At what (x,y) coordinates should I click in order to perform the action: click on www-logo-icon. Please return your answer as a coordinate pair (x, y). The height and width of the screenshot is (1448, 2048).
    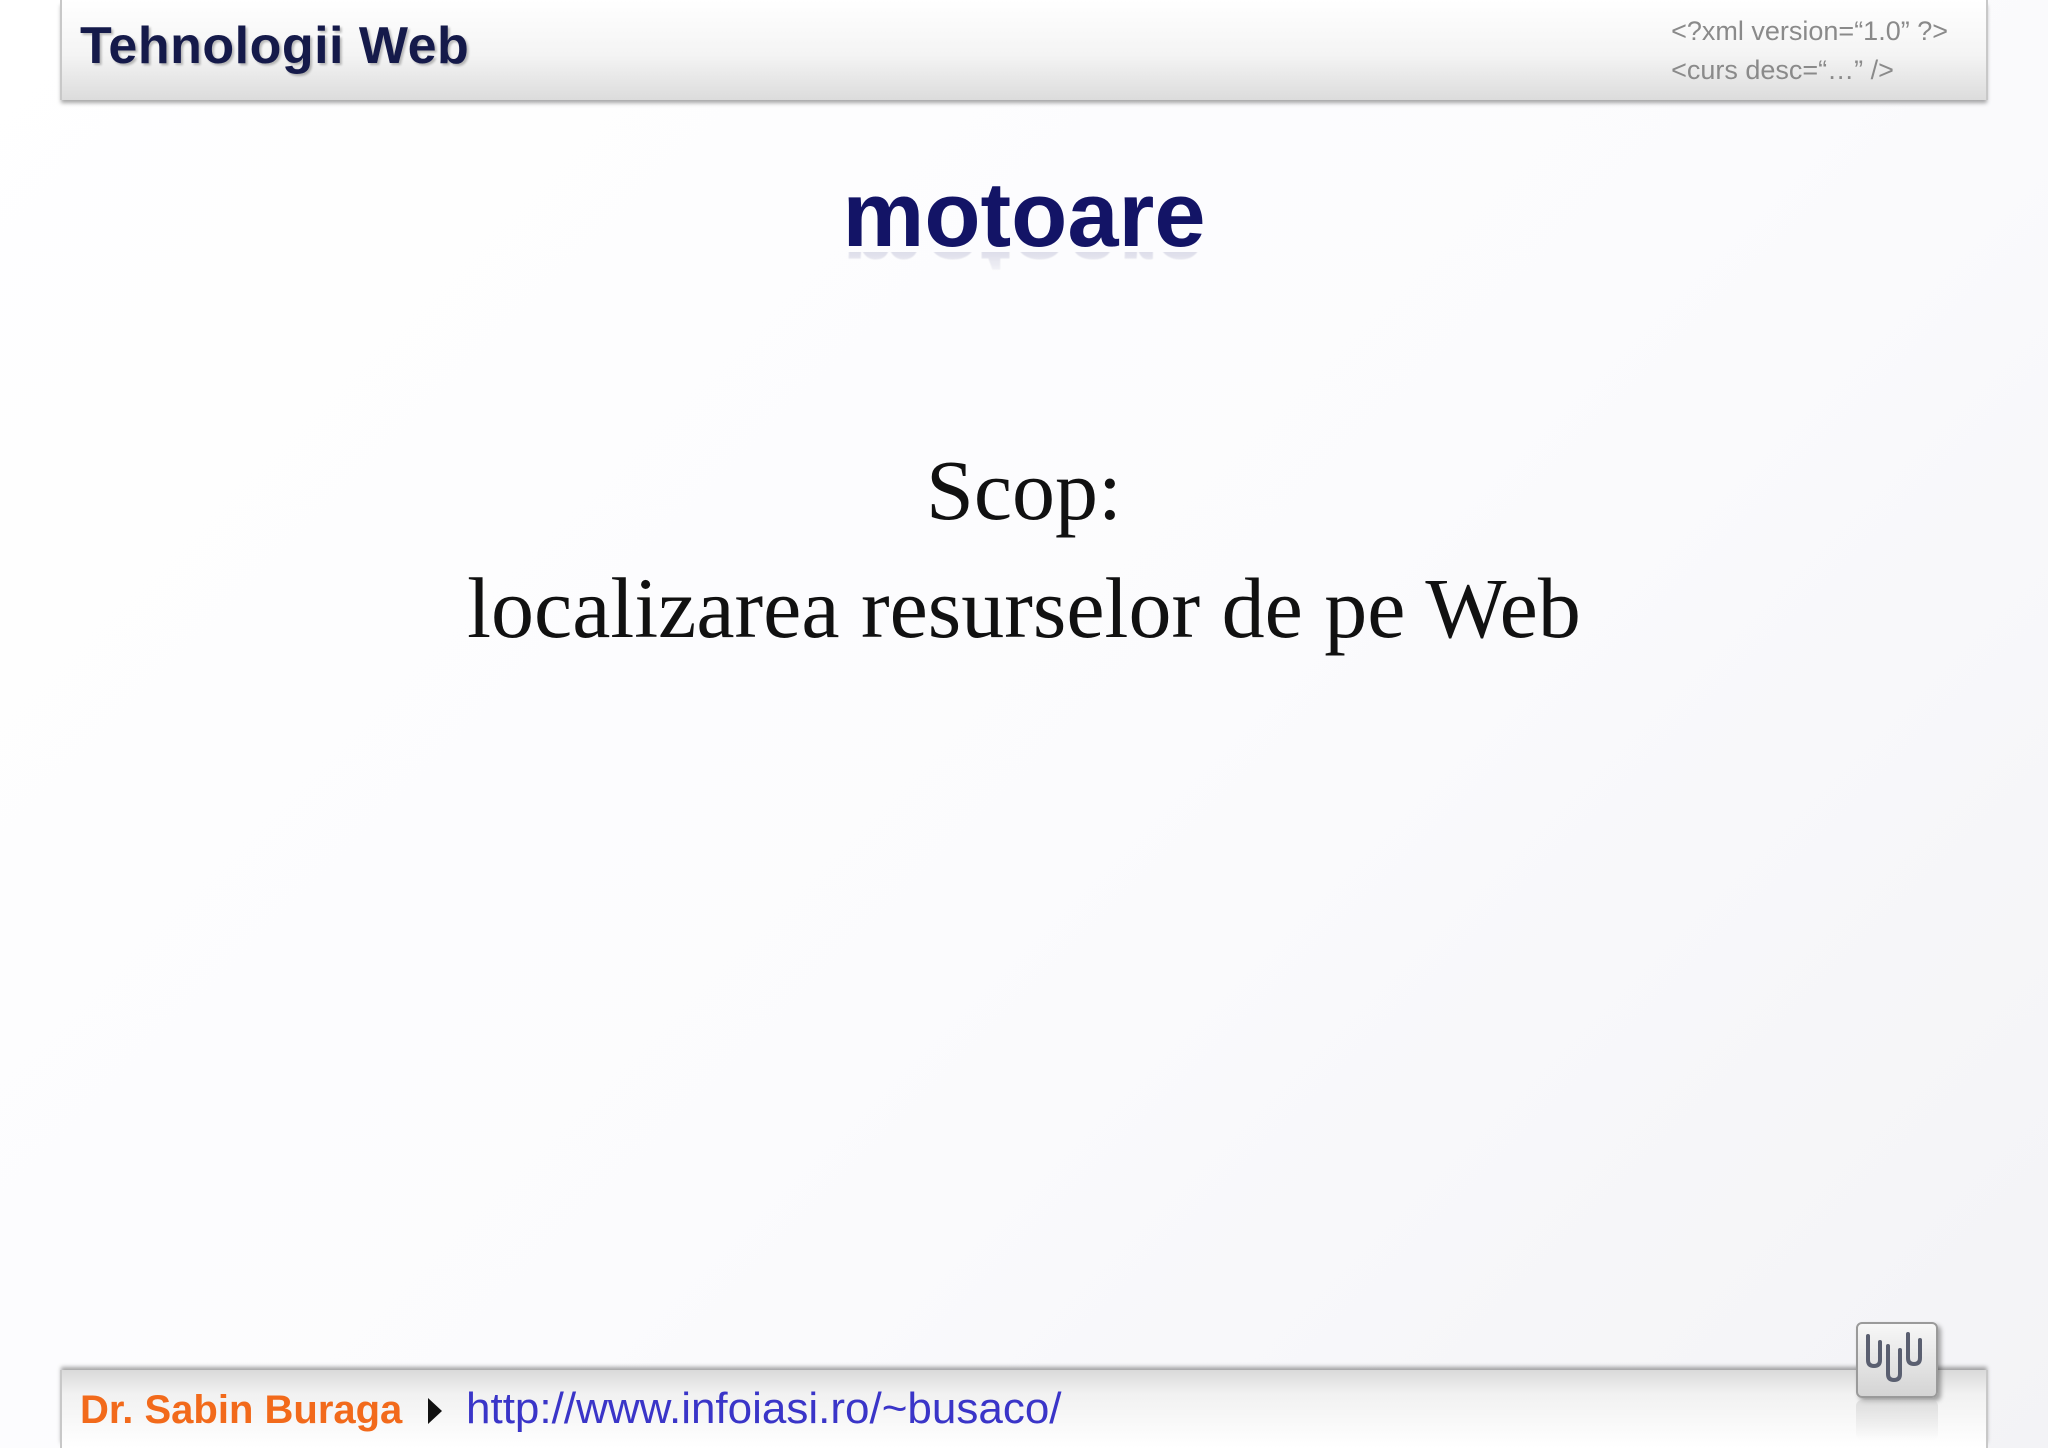
    Looking at the image, I should click on (1897, 1360).